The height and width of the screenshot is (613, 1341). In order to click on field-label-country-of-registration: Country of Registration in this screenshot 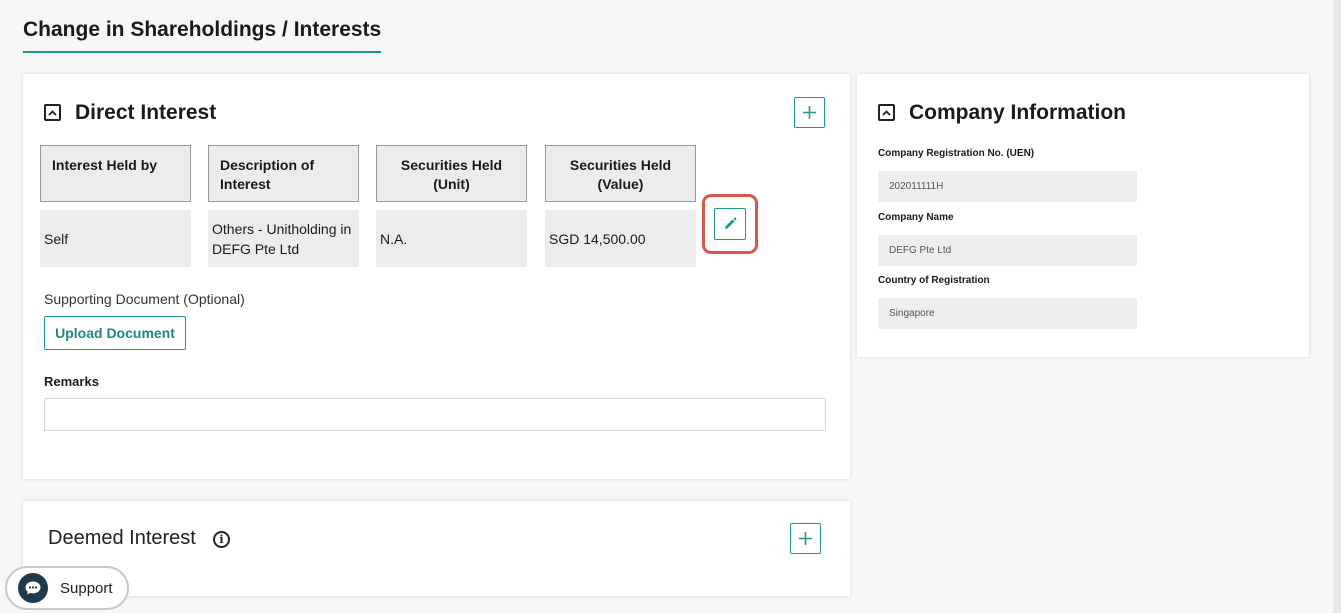, I will do `click(934, 280)`.